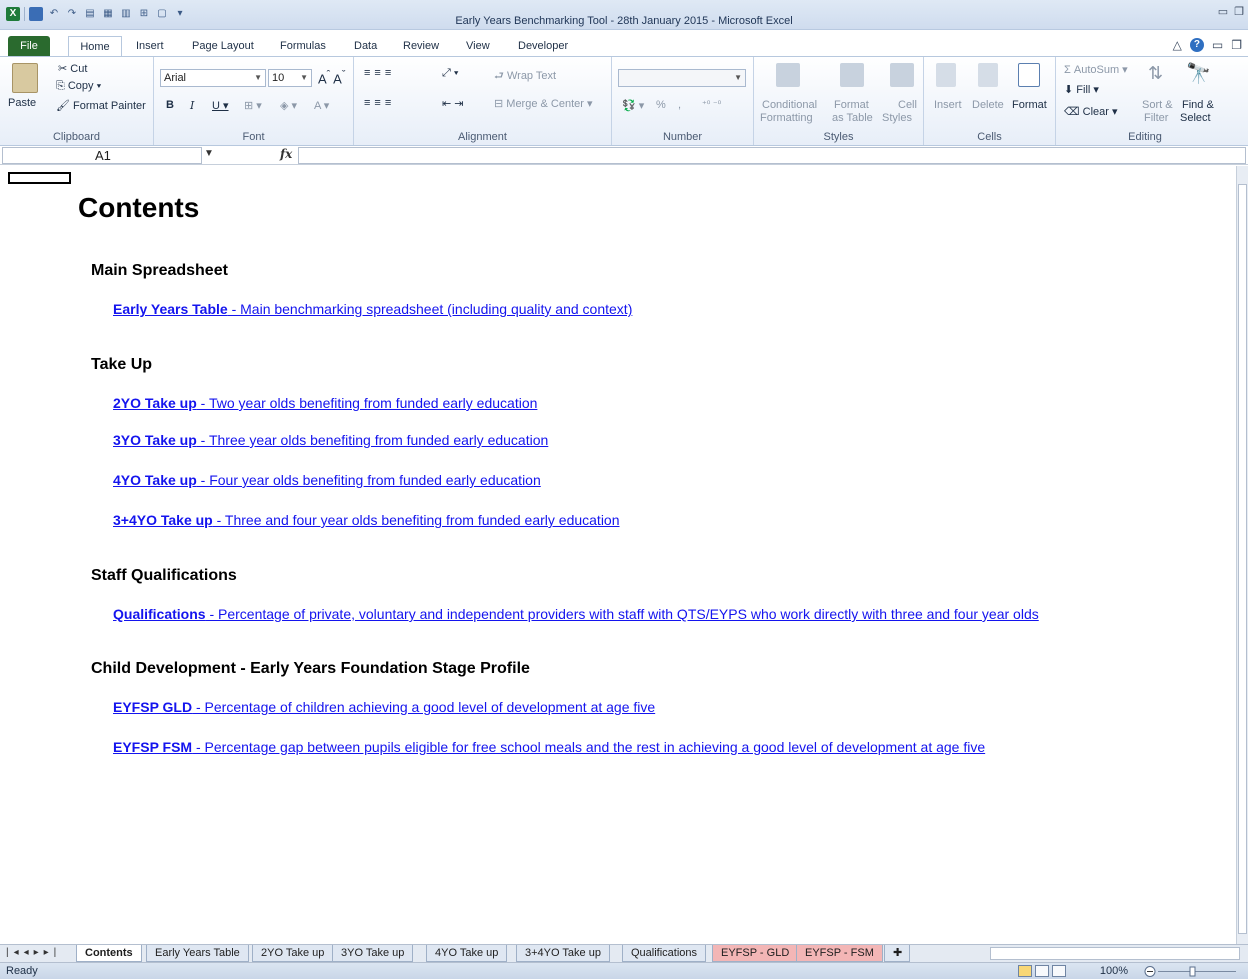 This screenshot has height=979, width=1248. Describe the element at coordinates (478, 46) in the screenshot. I see `tab-view: View` at that location.